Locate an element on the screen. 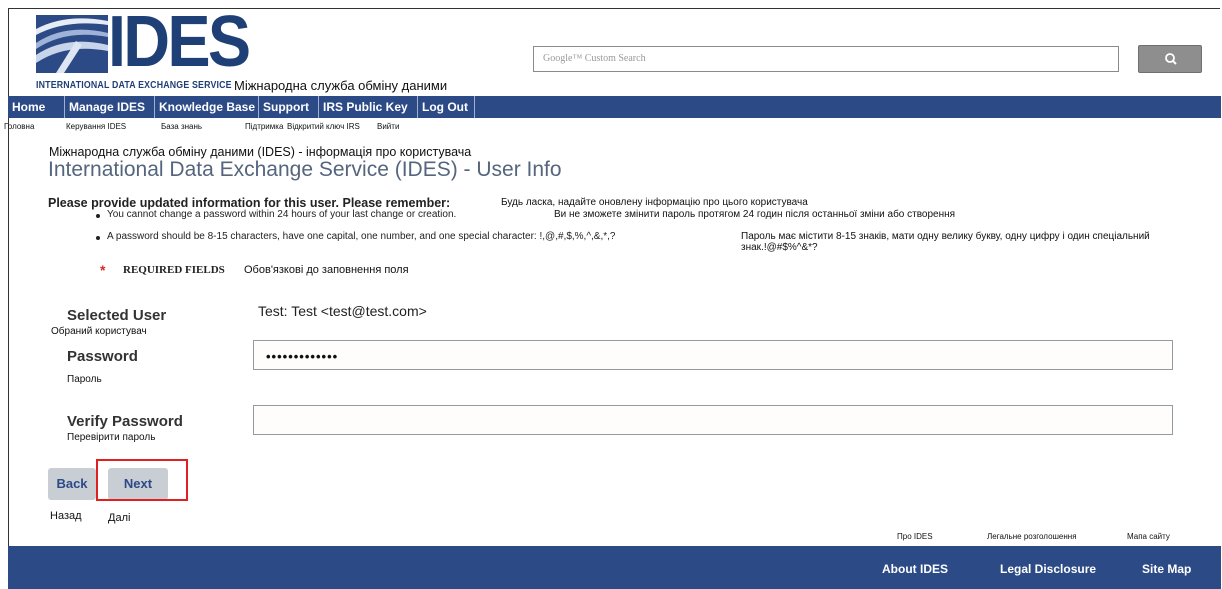 The image size is (1222, 589). nav-log-out: Log Out is located at coordinates (446, 107).